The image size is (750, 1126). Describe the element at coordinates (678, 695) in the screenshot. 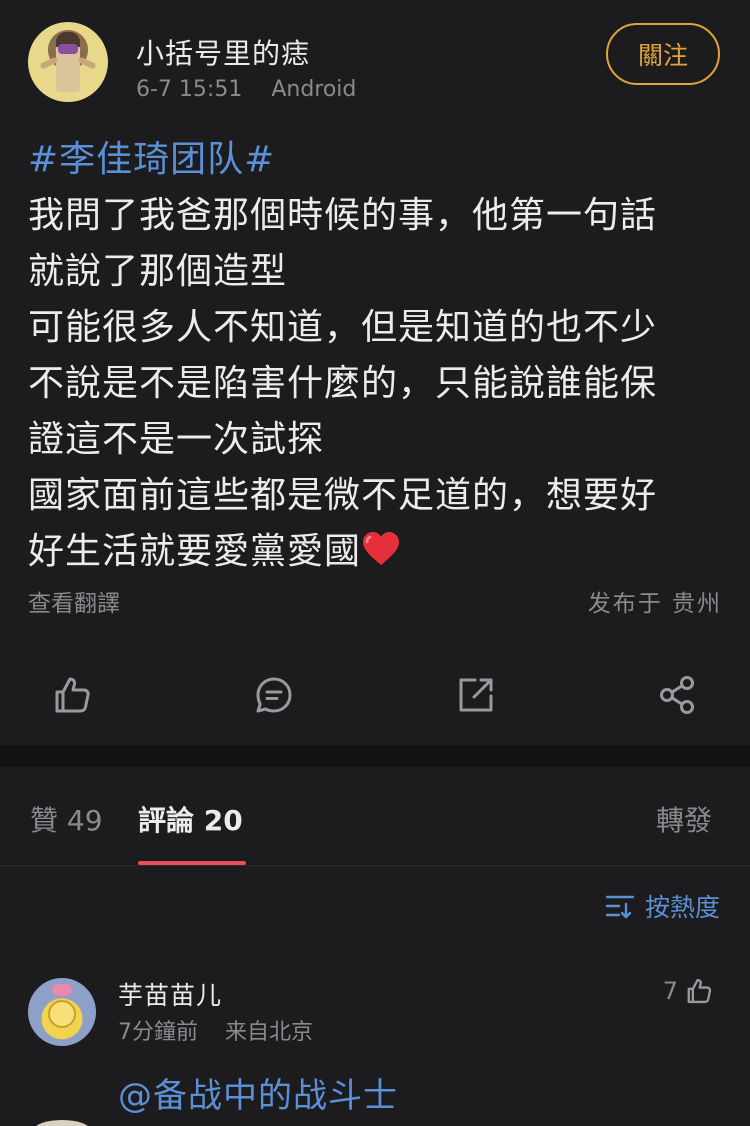

I see `share-icon` at that location.